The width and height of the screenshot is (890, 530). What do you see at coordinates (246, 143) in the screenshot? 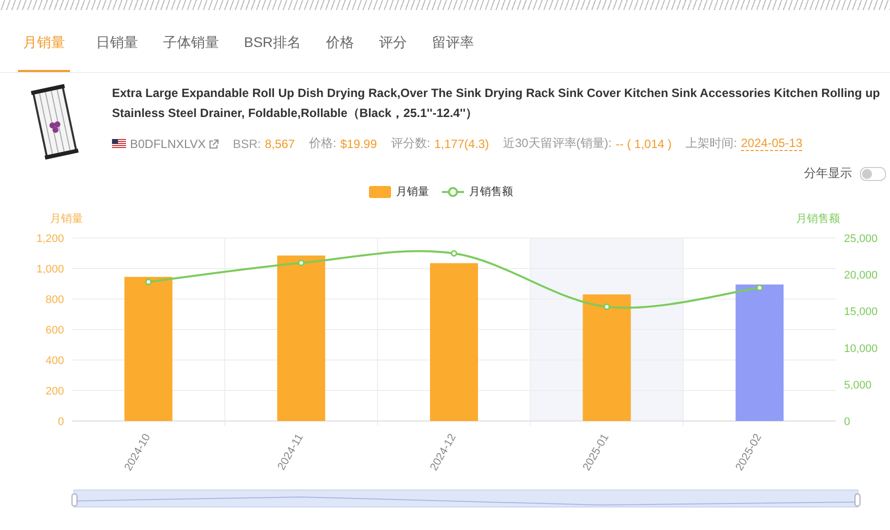
I see `stat-label: BSR:` at bounding box center [246, 143].